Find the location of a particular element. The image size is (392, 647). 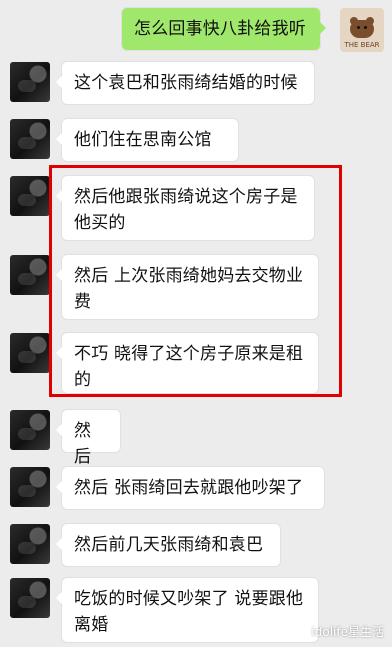

message-bubble-received: 他们住在思南公馆 is located at coordinates (147, 140).